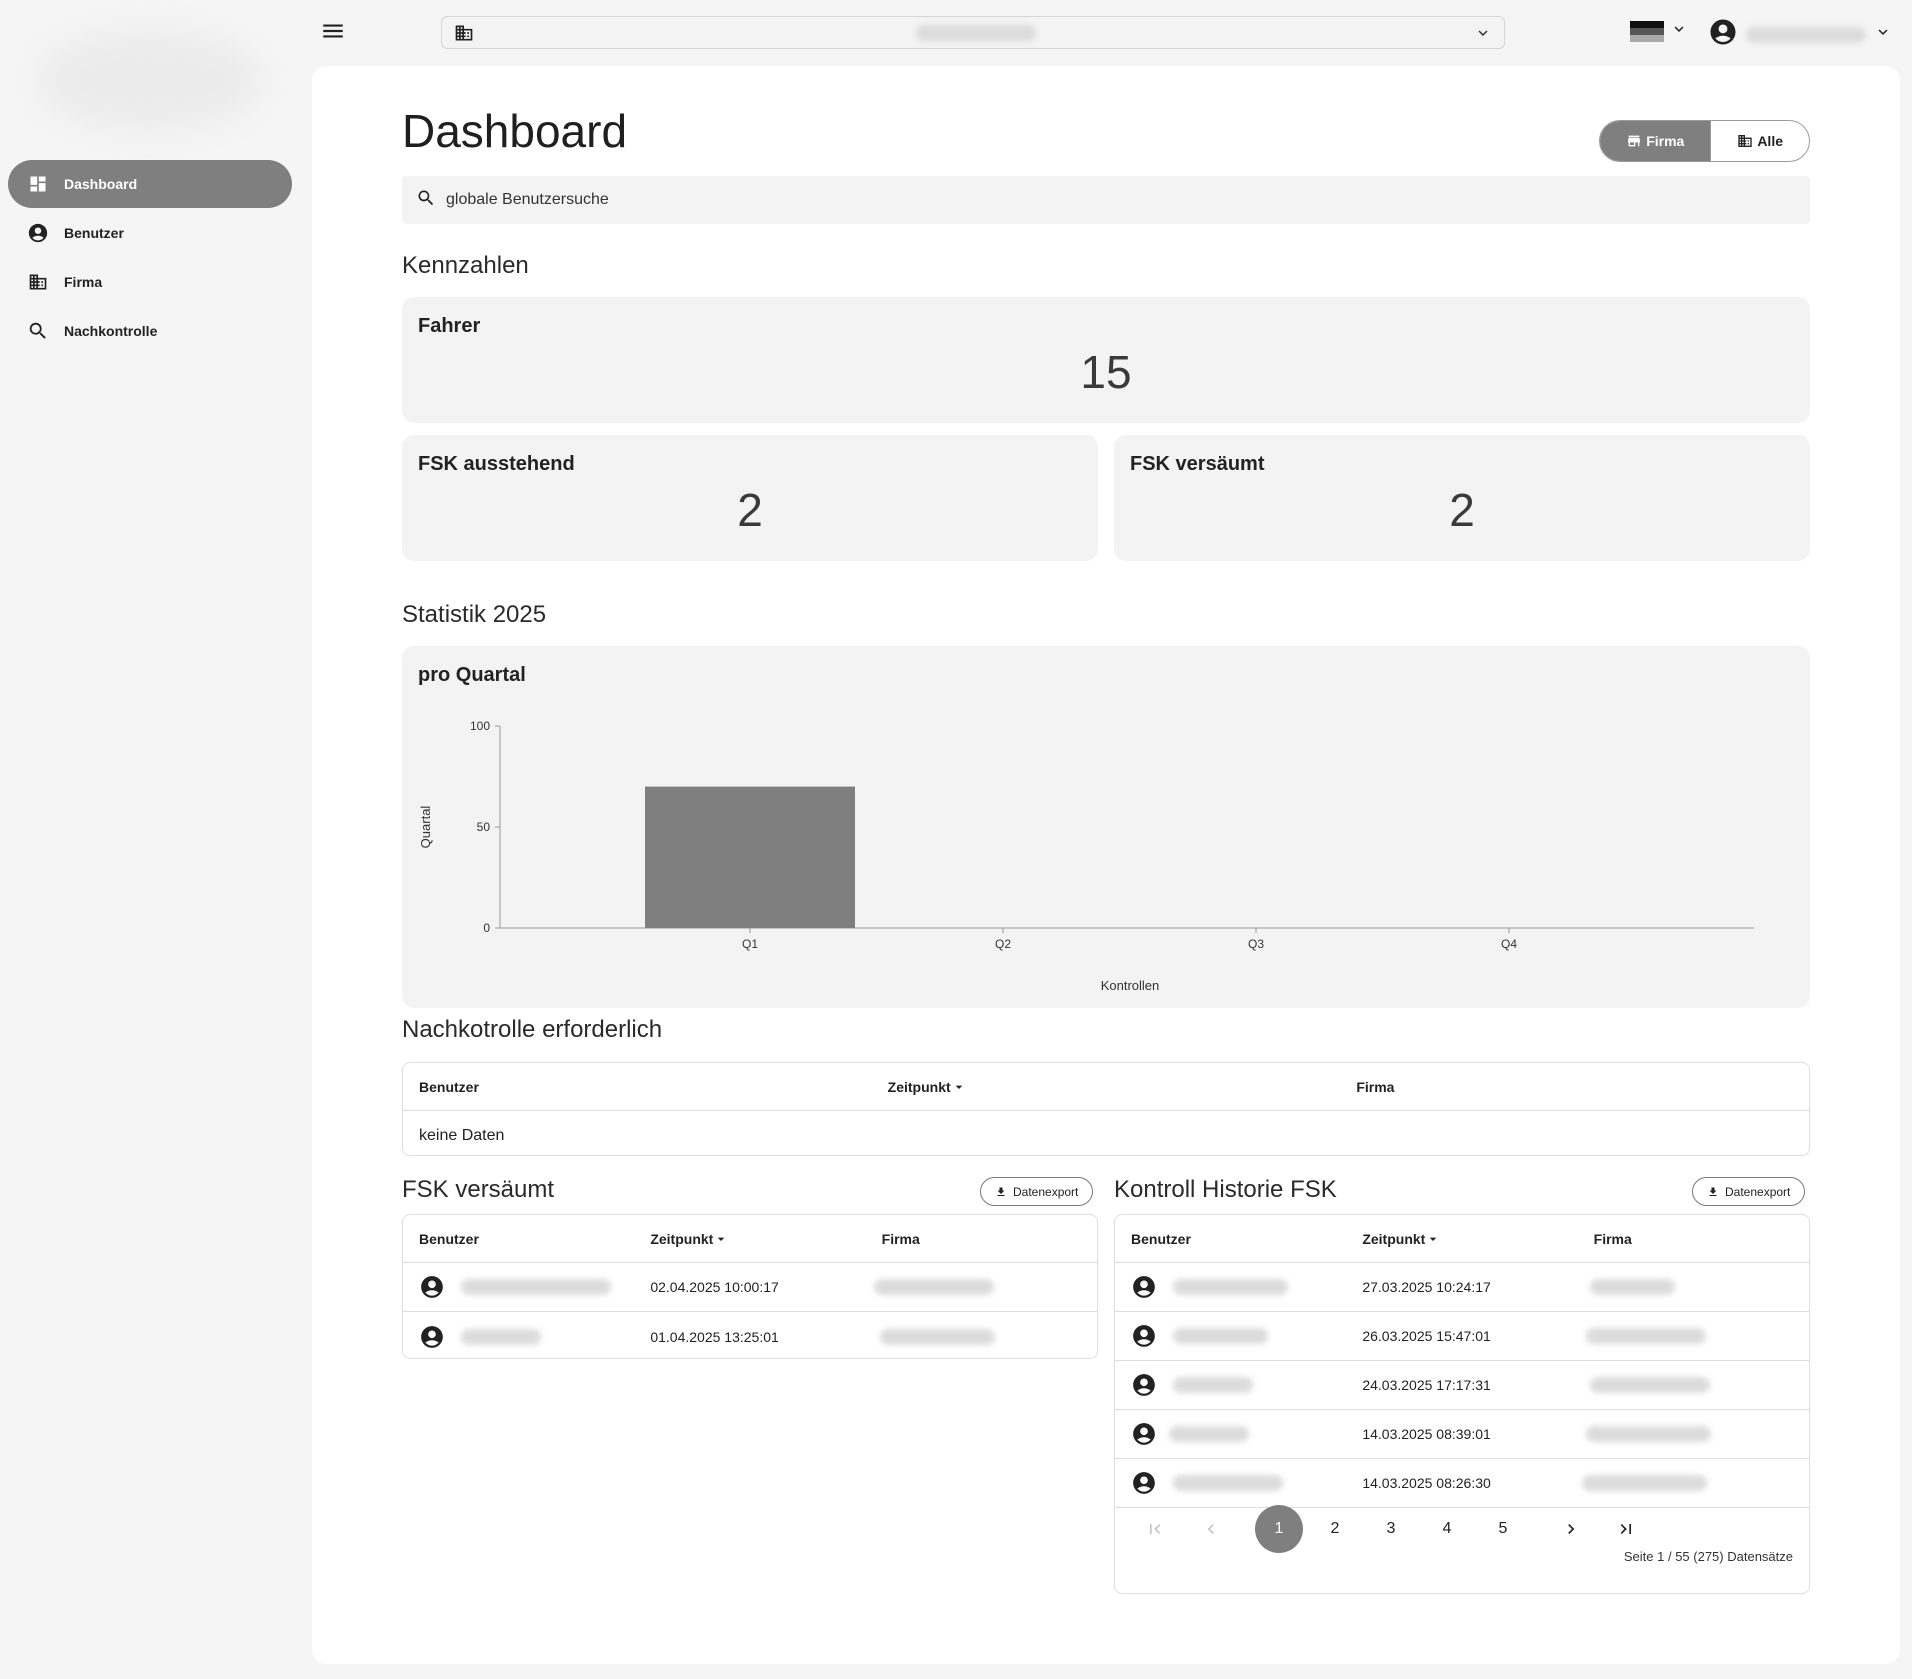 The height and width of the screenshot is (1679, 1912). I want to click on kpi-value: 2, so click(750, 510).